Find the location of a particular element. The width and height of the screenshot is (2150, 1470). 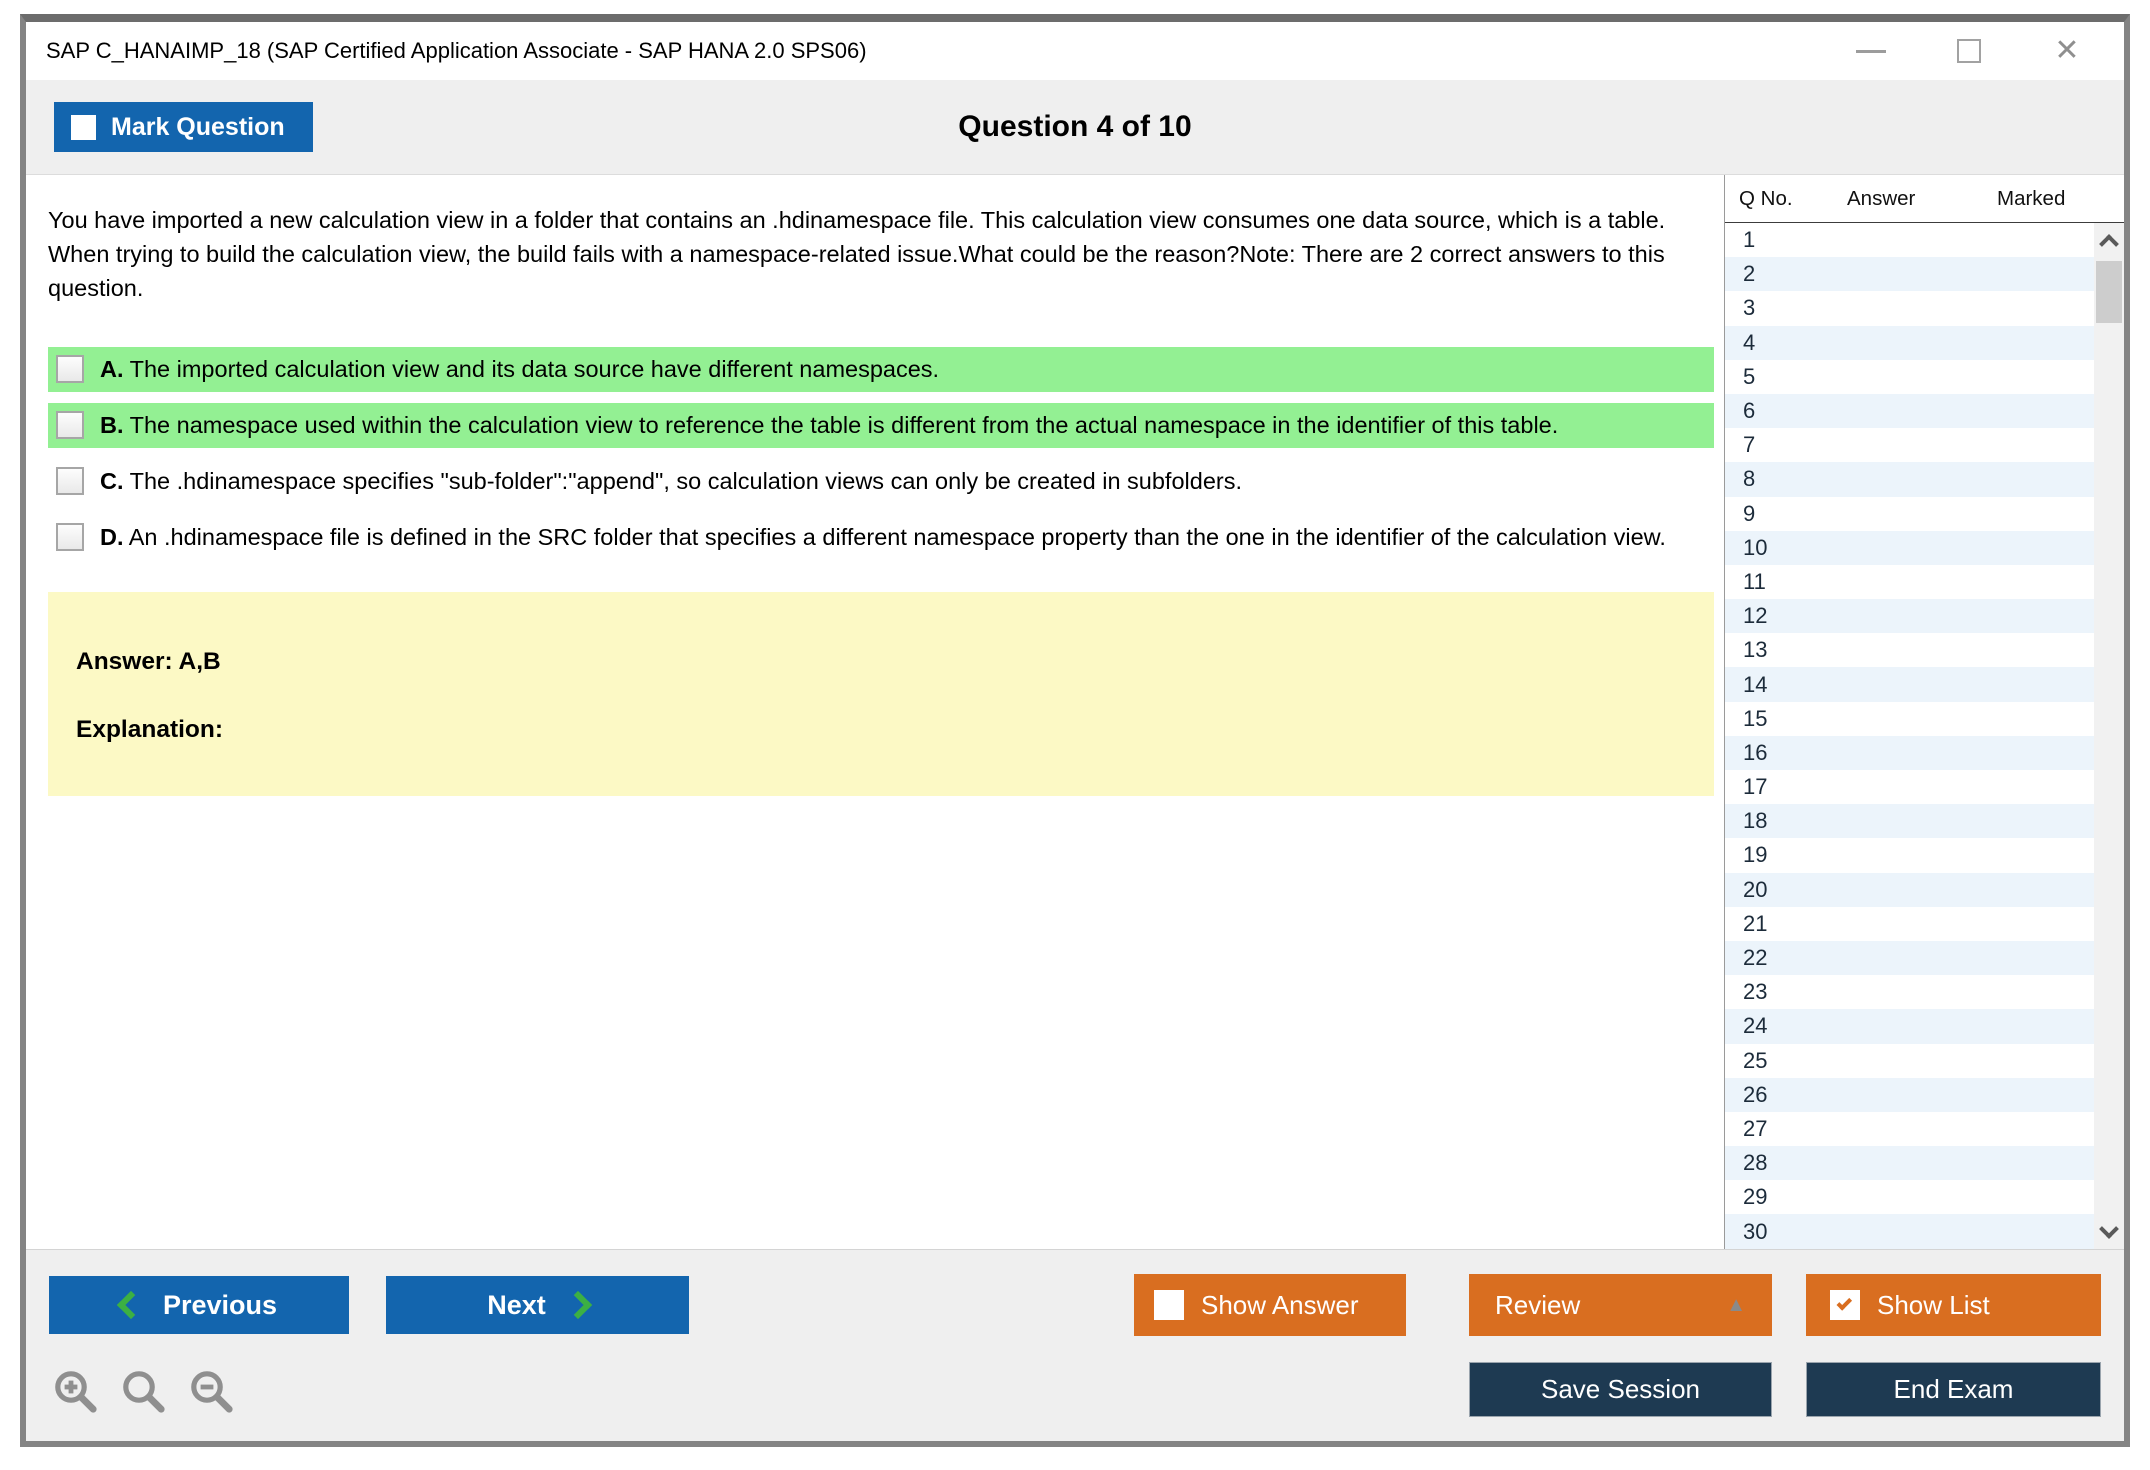

question-number: 9 is located at coordinates (1749, 513).